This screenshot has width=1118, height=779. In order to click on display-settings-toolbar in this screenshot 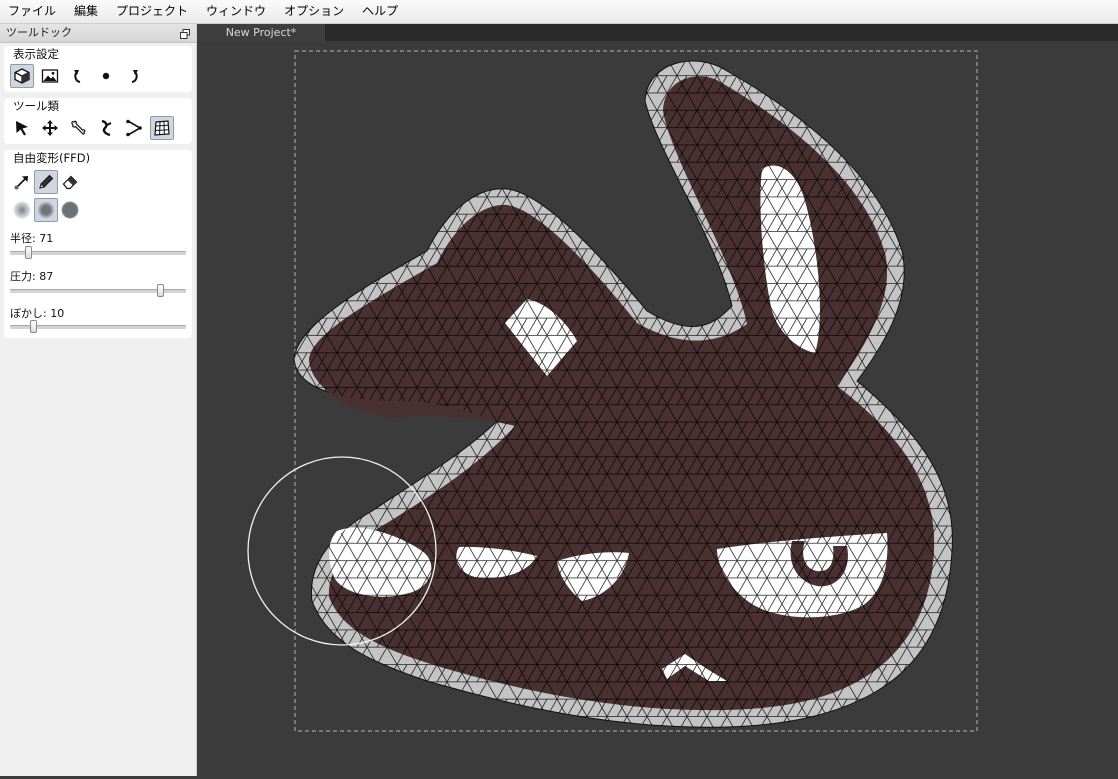, I will do `click(78, 76)`.